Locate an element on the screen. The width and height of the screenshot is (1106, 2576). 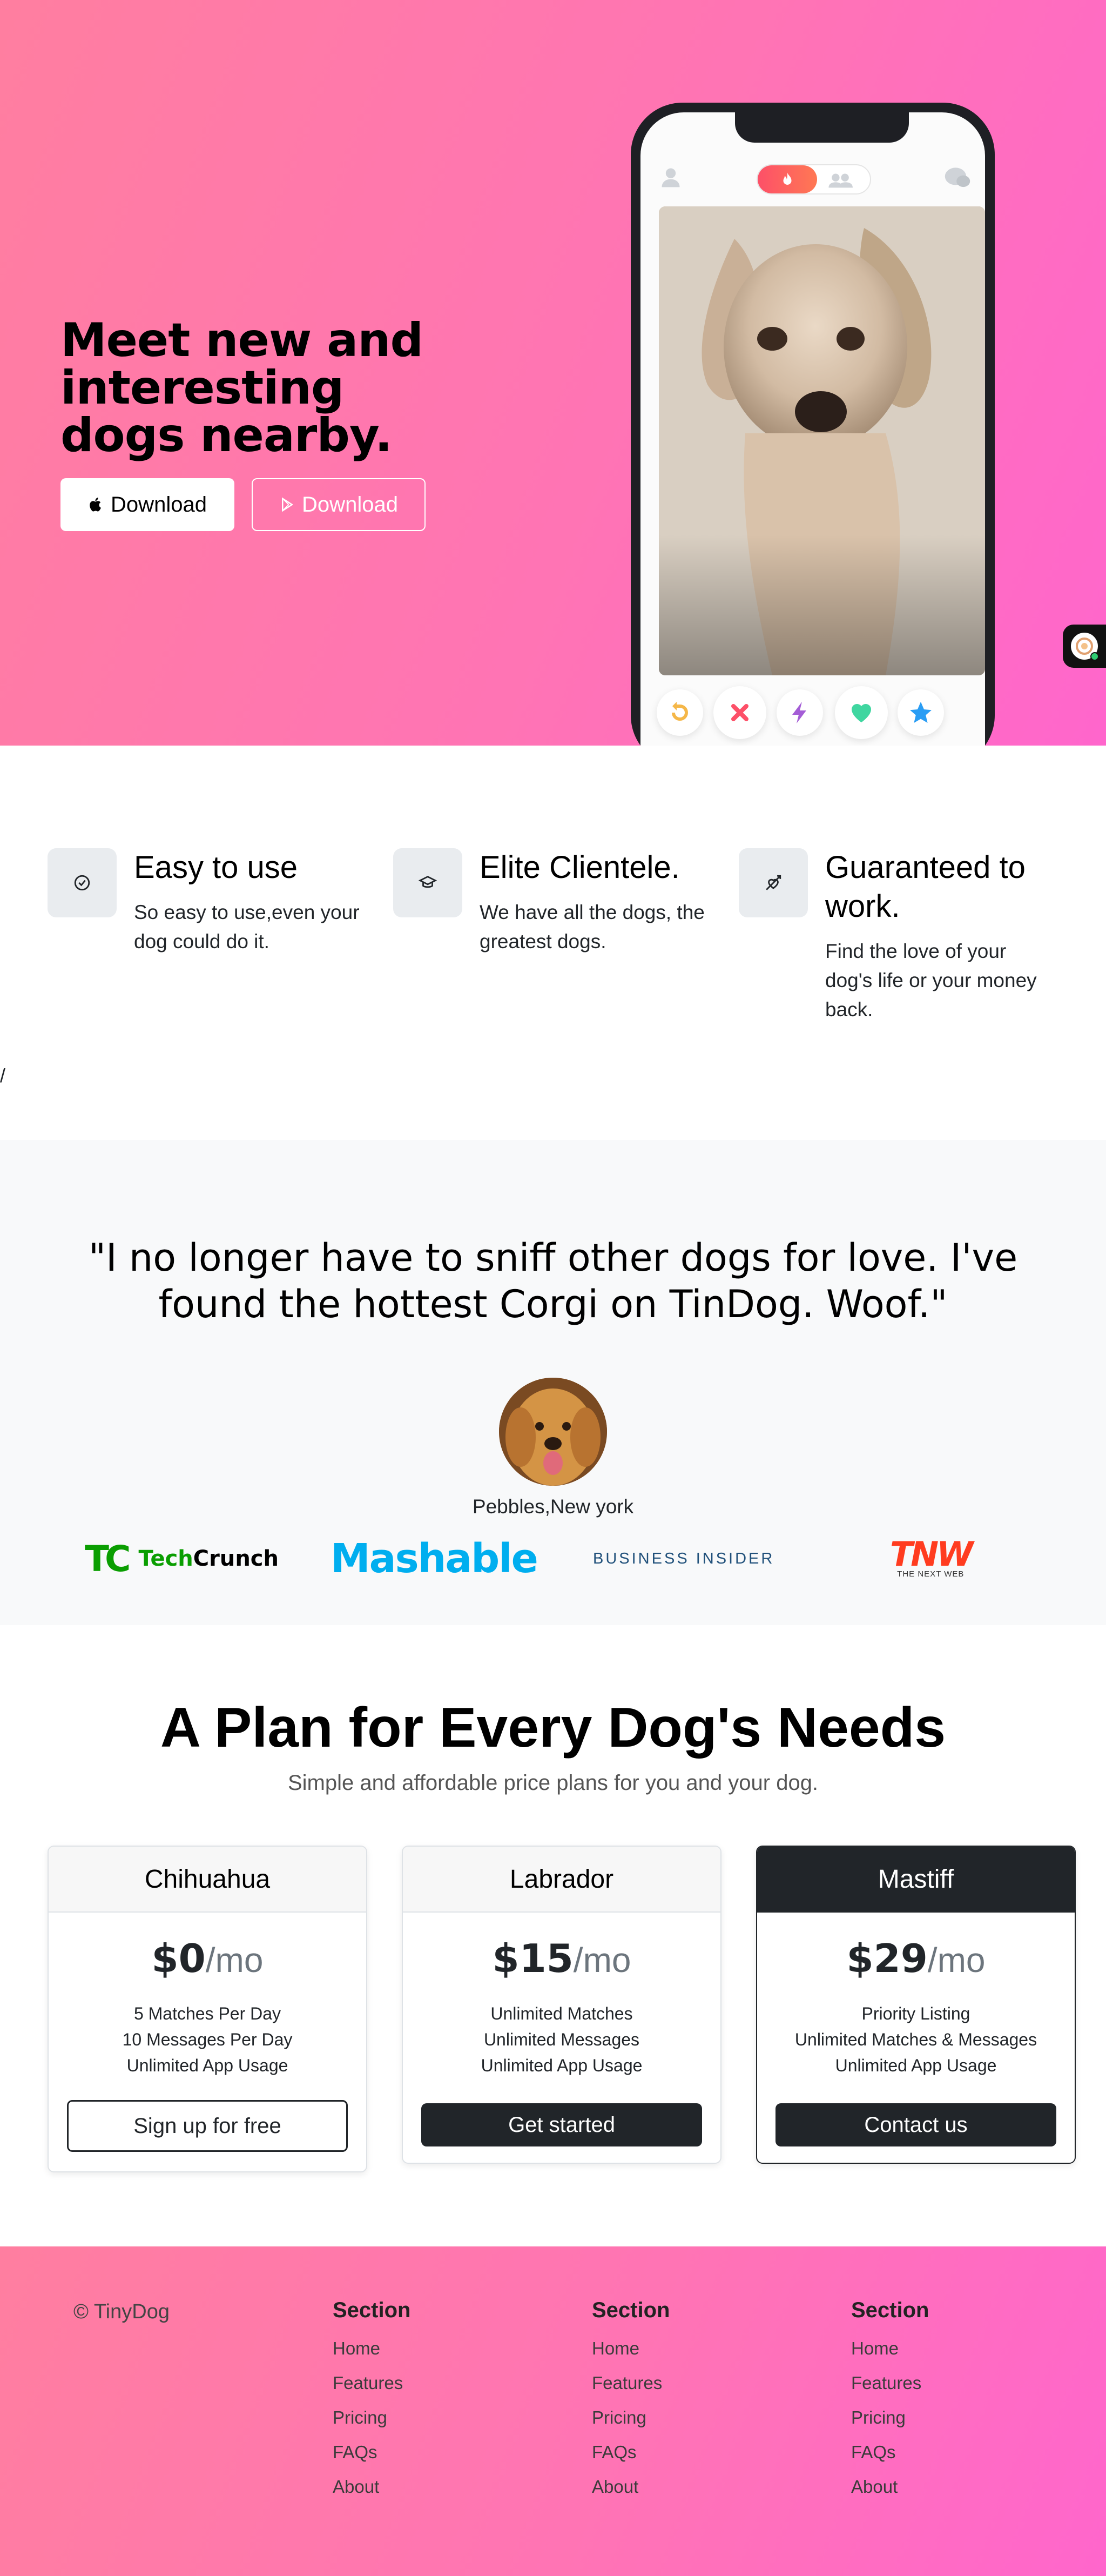
phone-mockup is located at coordinates (813, 425).